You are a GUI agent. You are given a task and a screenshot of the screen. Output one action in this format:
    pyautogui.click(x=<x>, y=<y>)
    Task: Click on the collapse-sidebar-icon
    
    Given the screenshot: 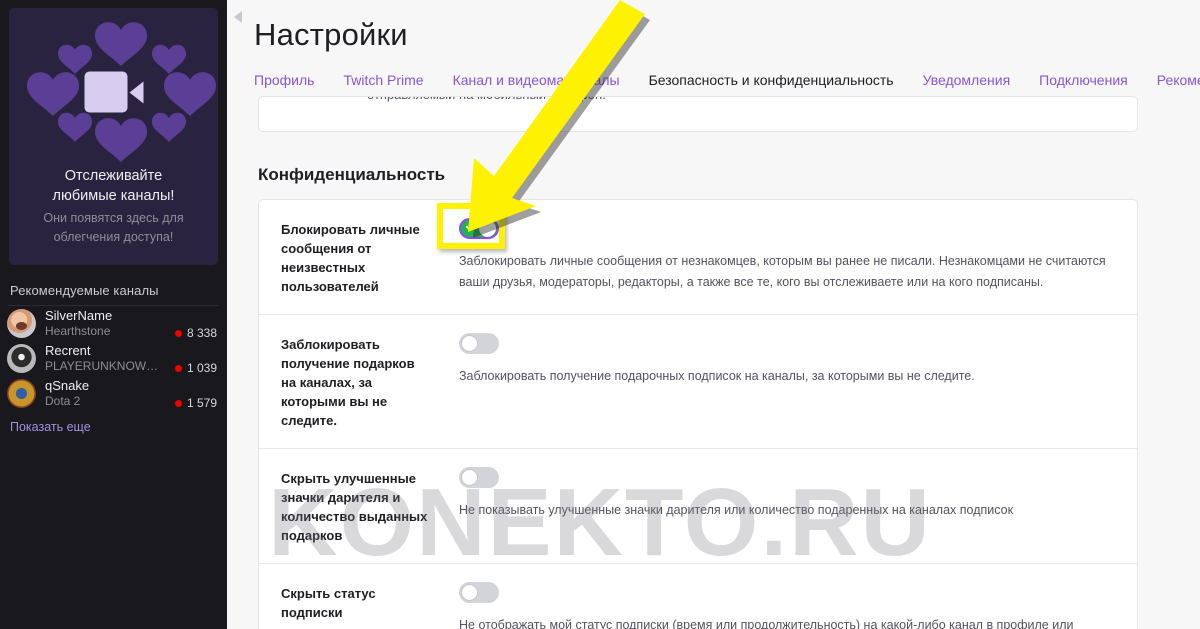 What is the action you would take?
    pyautogui.click(x=238, y=17)
    